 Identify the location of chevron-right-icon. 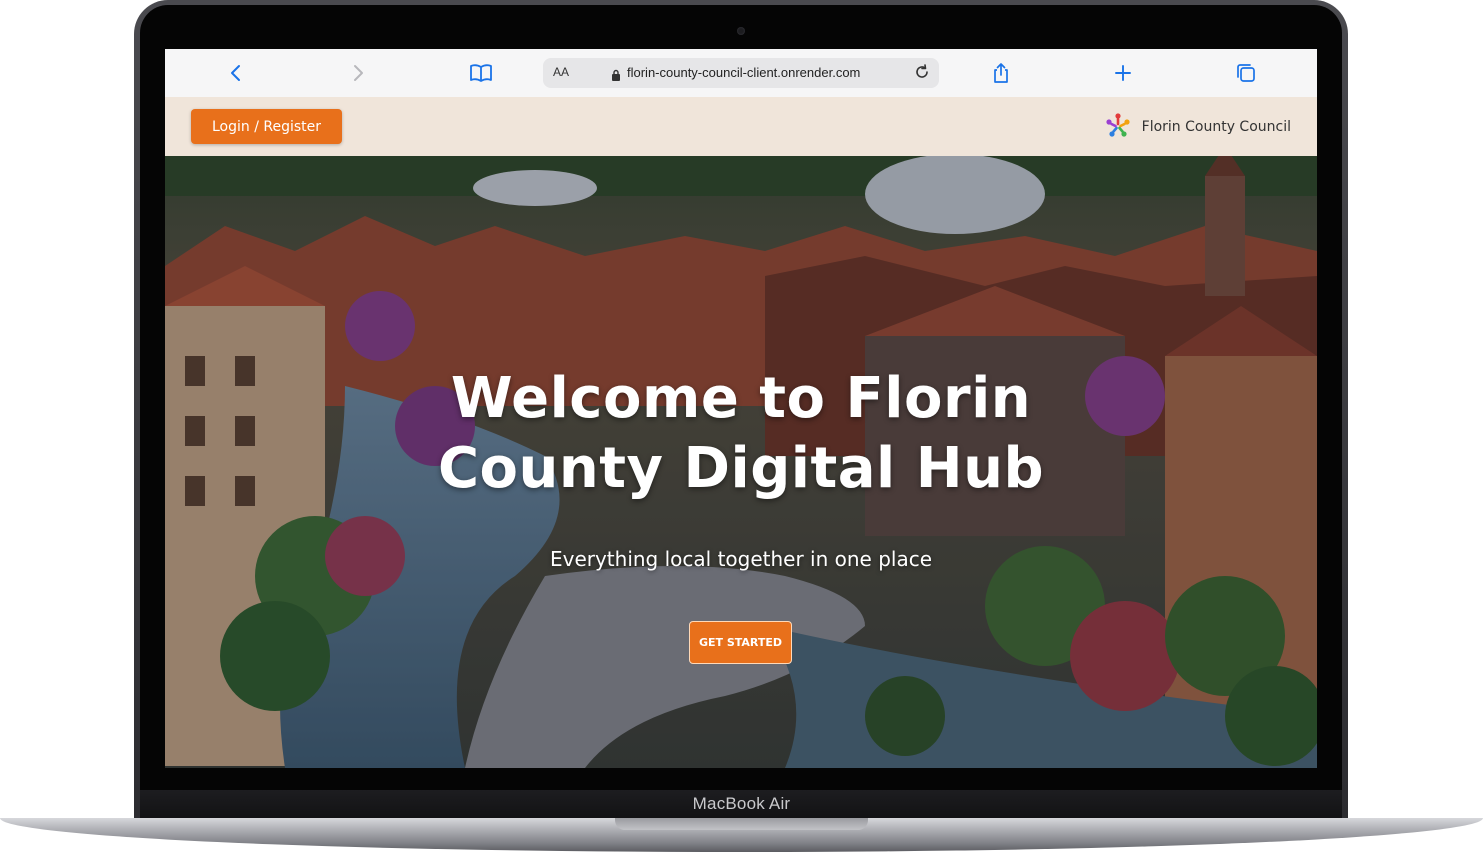
(358, 73).